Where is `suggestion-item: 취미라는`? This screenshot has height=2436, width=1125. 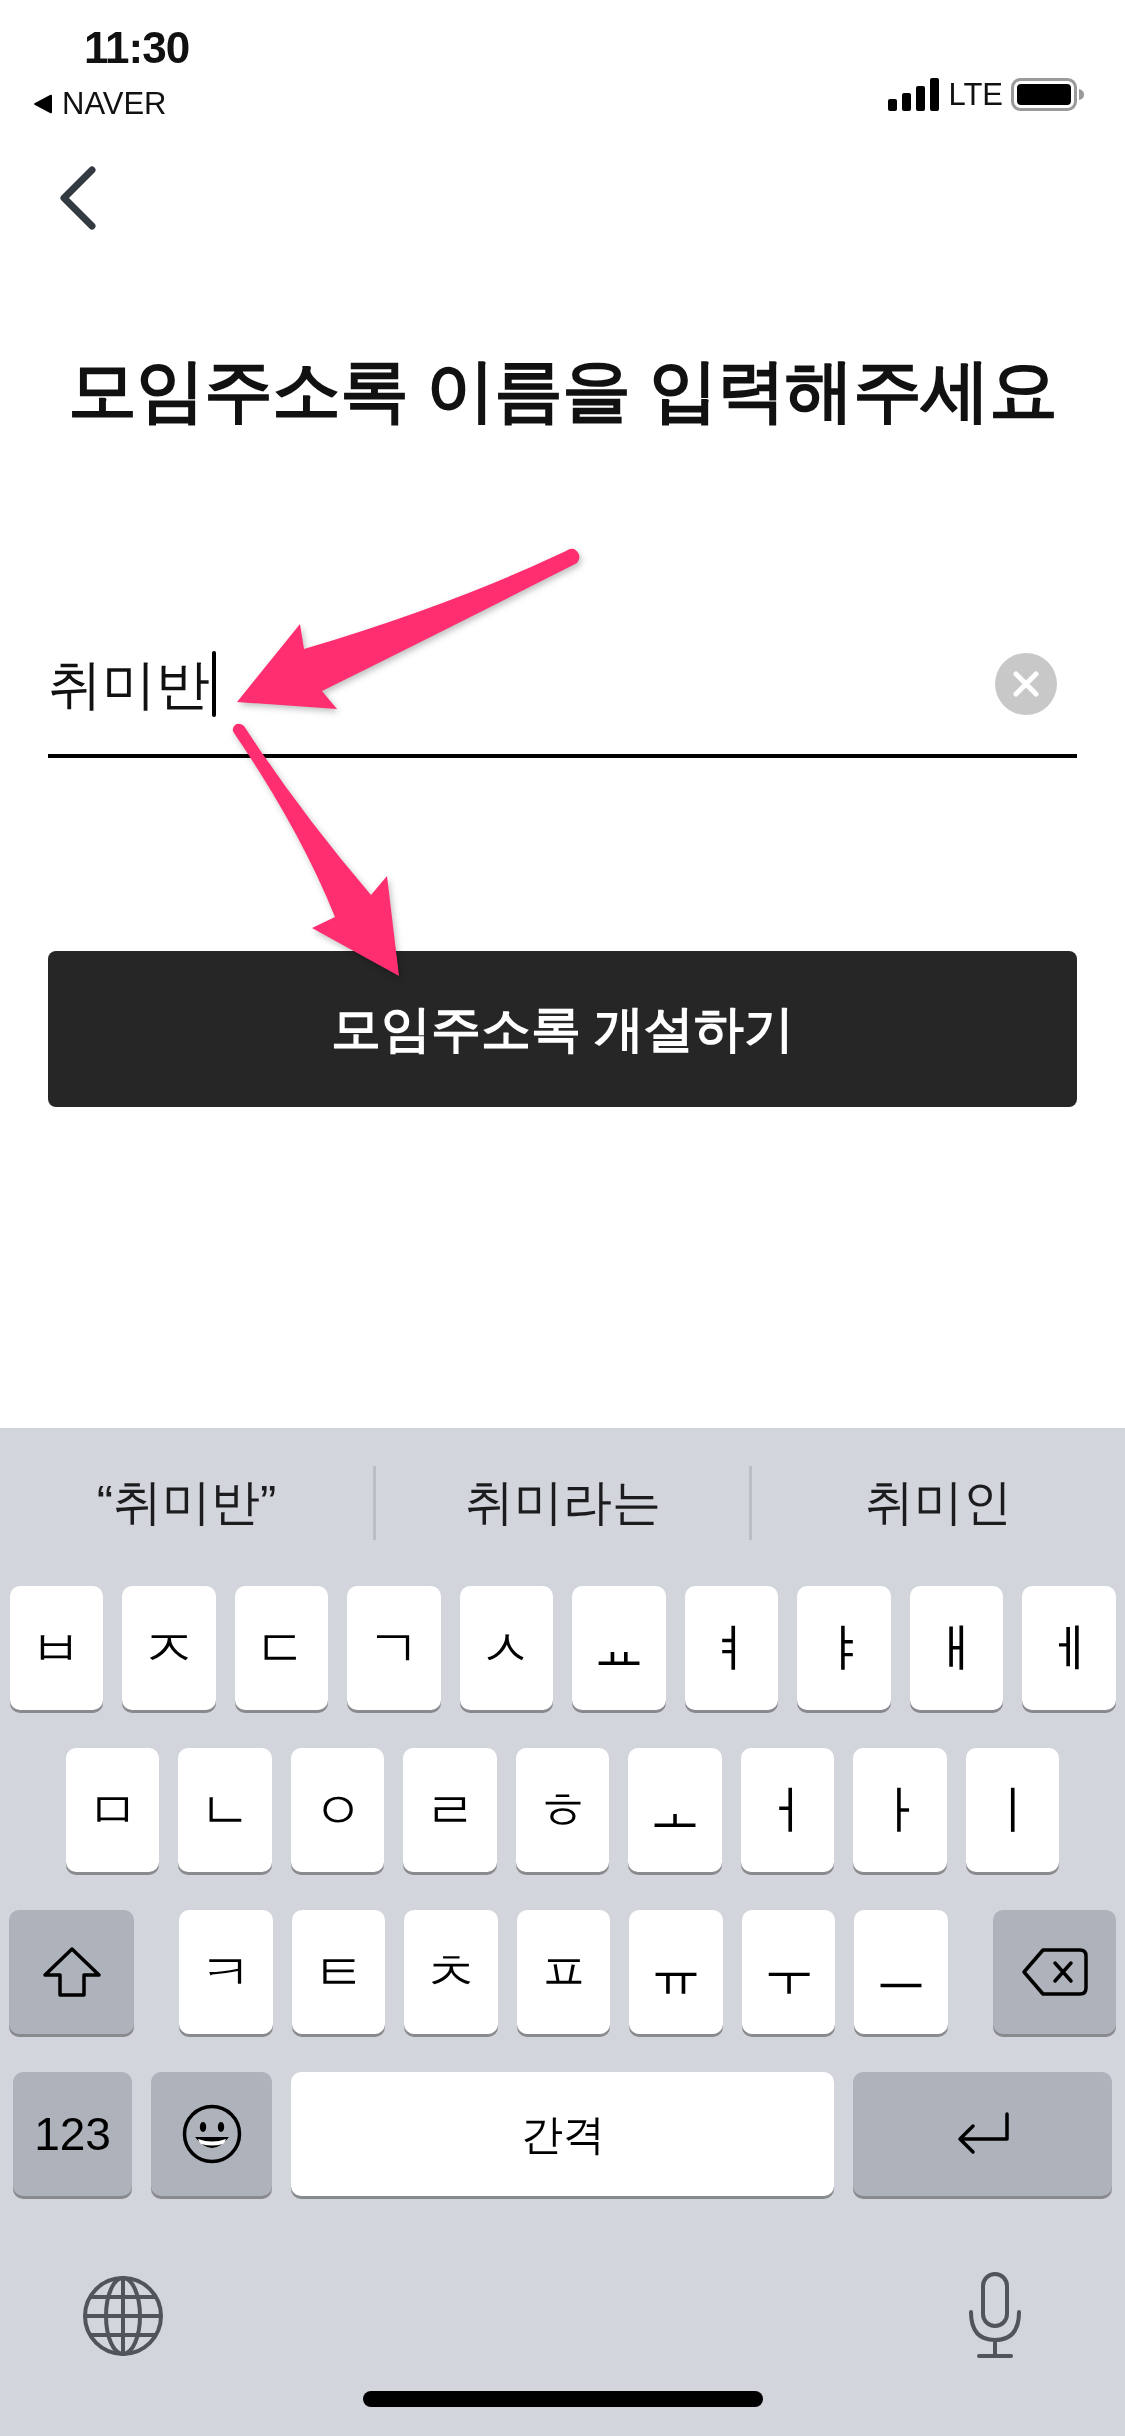
suggestion-item: 취미라는 is located at coordinates (562, 1503).